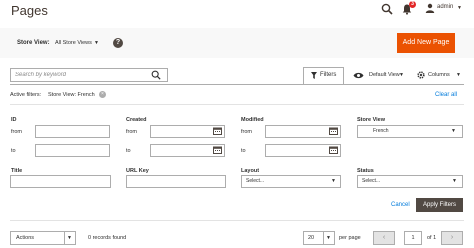 The height and width of the screenshot is (248, 474). What do you see at coordinates (107, 238) in the screenshot?
I see `records-found-count: 0 records found` at bounding box center [107, 238].